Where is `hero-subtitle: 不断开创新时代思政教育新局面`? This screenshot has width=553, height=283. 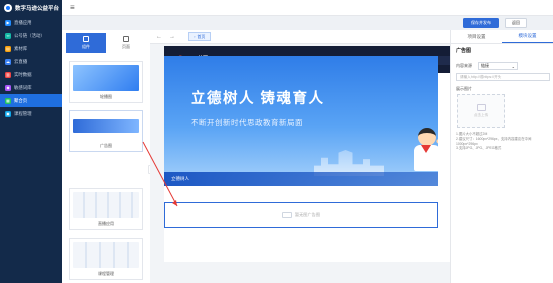
hero-subtitle: 不断开创新时代思政教育新局面 is located at coordinates (247, 122).